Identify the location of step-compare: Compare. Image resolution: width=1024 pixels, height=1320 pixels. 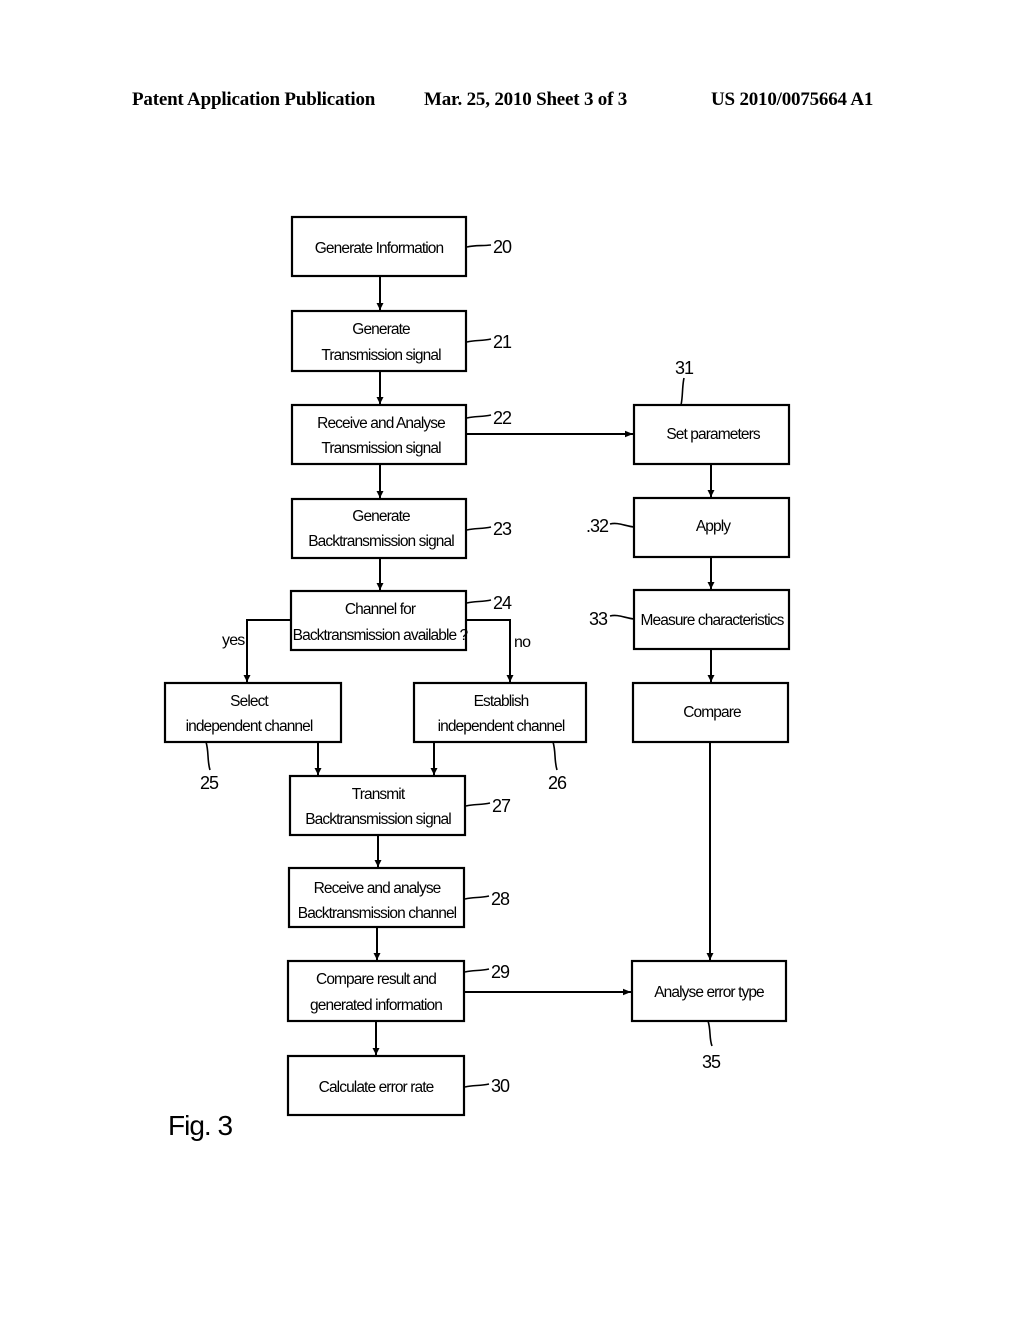
(710, 712).